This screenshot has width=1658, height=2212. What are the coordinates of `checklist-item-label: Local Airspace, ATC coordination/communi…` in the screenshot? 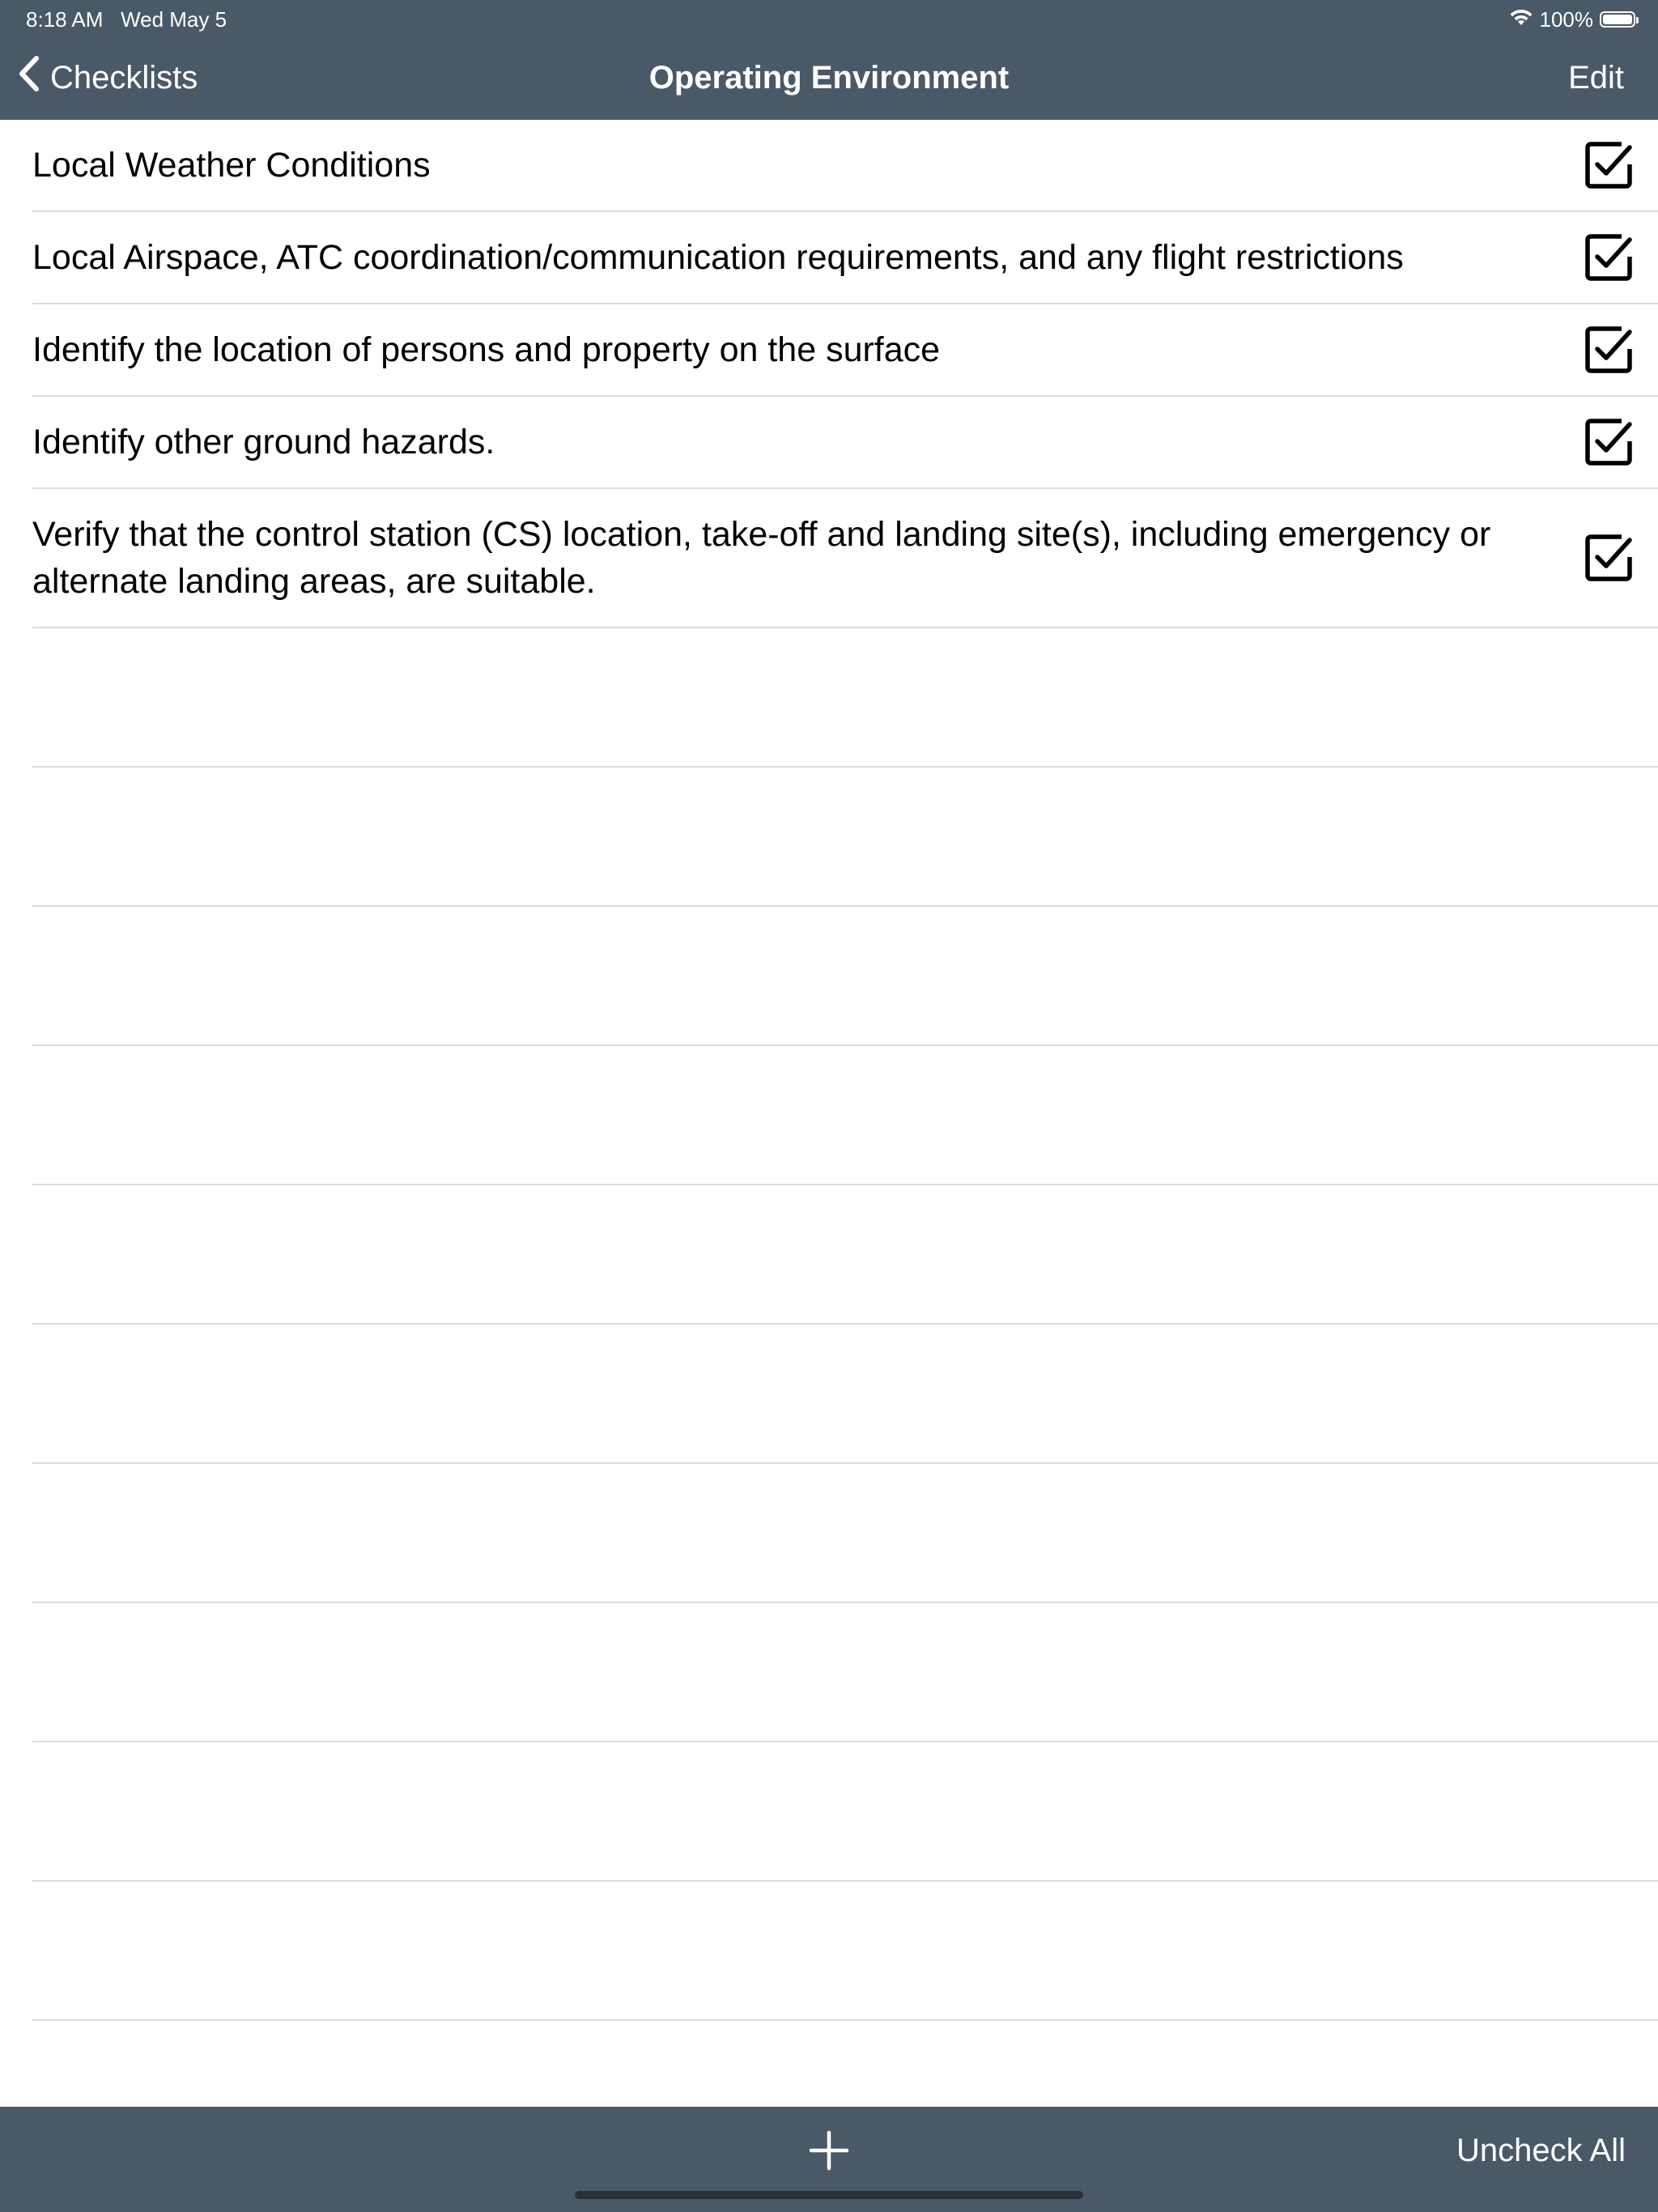 It's located at (718, 257).